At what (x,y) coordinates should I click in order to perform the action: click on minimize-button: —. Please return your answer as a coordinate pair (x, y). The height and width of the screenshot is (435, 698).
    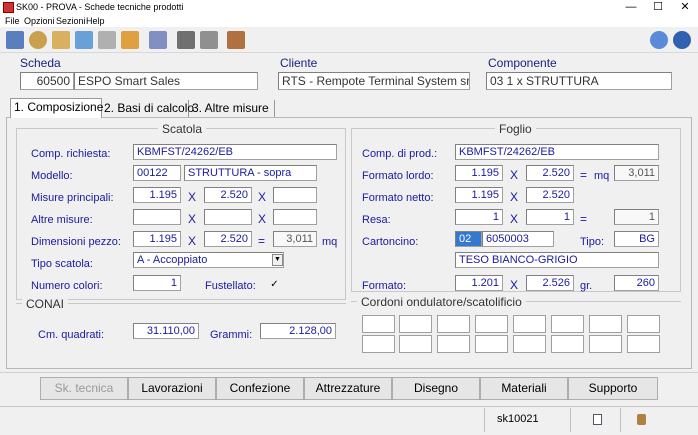
    Looking at the image, I should click on (631, 7).